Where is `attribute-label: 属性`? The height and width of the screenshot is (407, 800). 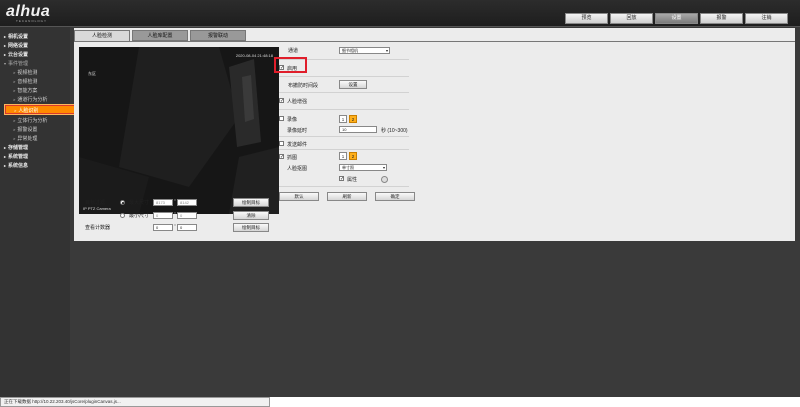
attribute-label: 属性 is located at coordinates (352, 180).